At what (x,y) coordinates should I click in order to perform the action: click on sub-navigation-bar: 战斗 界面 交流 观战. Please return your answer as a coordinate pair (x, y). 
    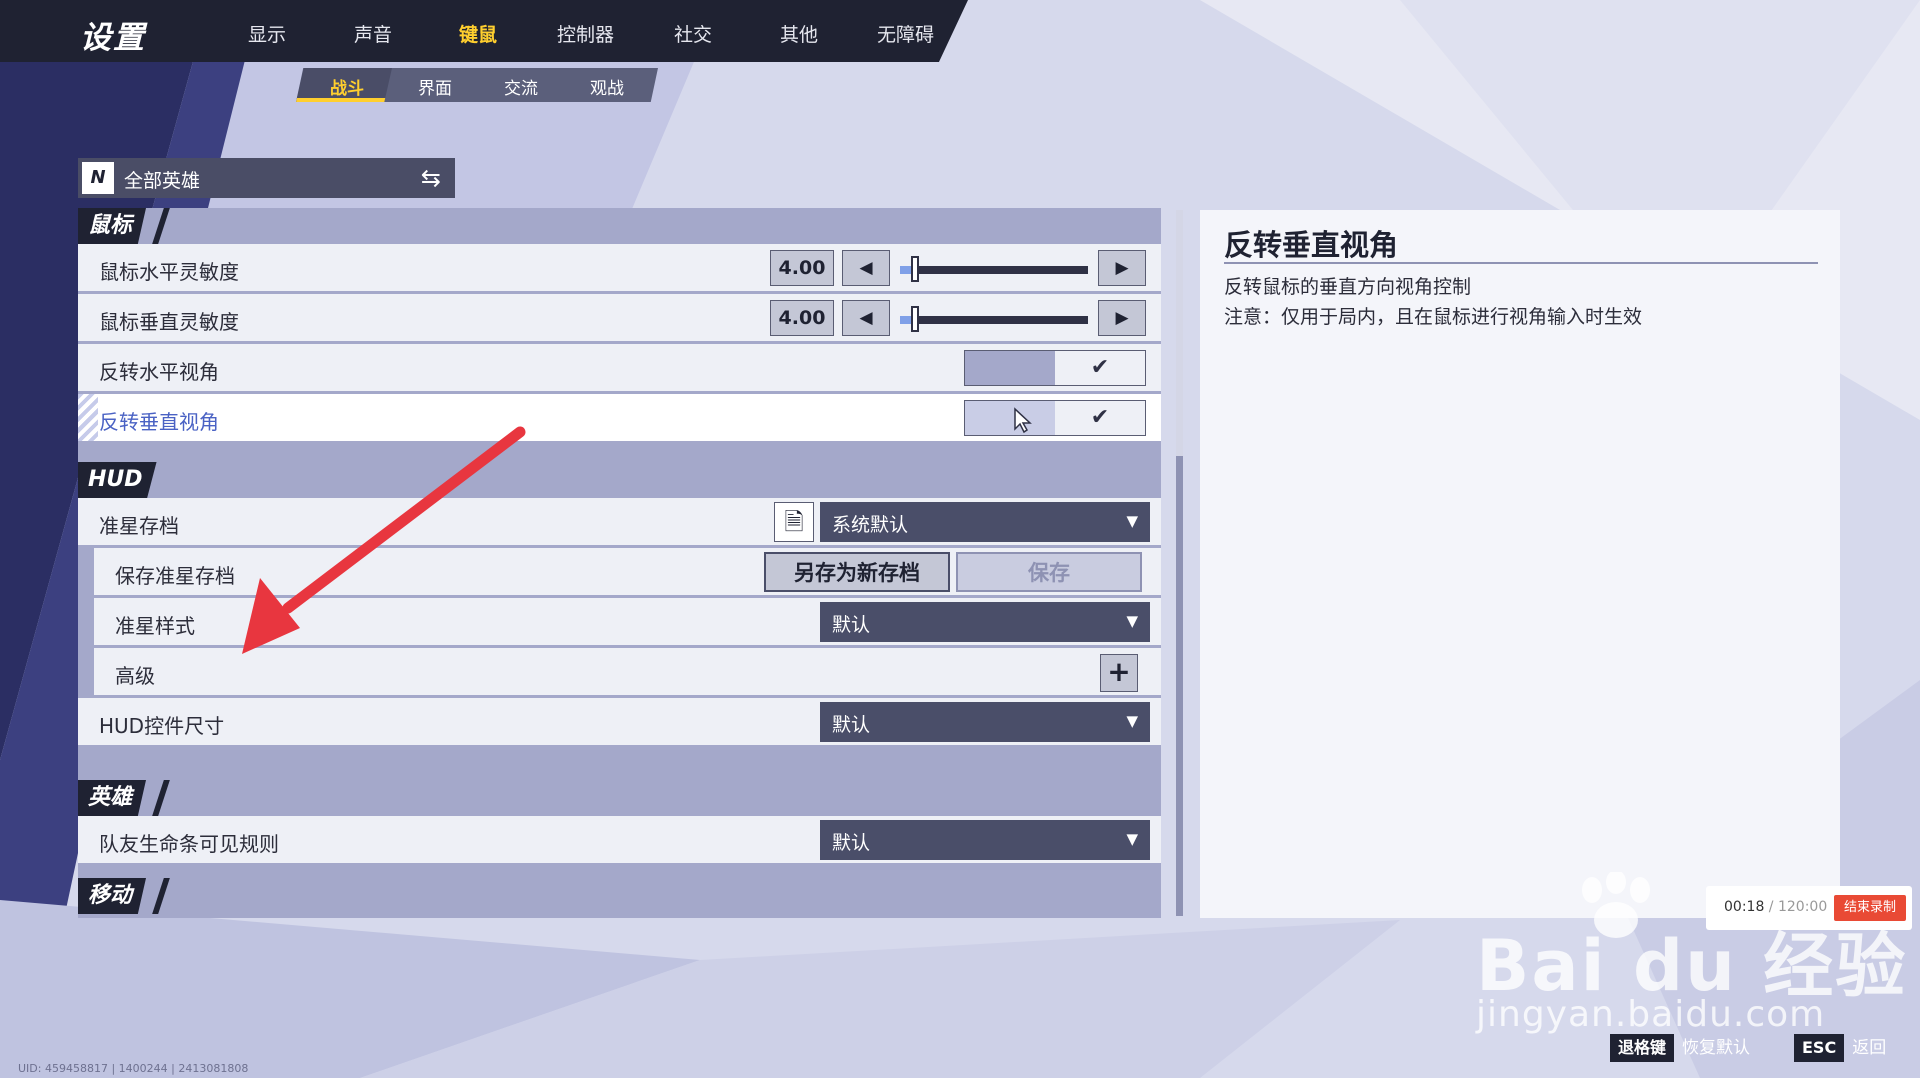
    Looking at the image, I should click on (477, 85).